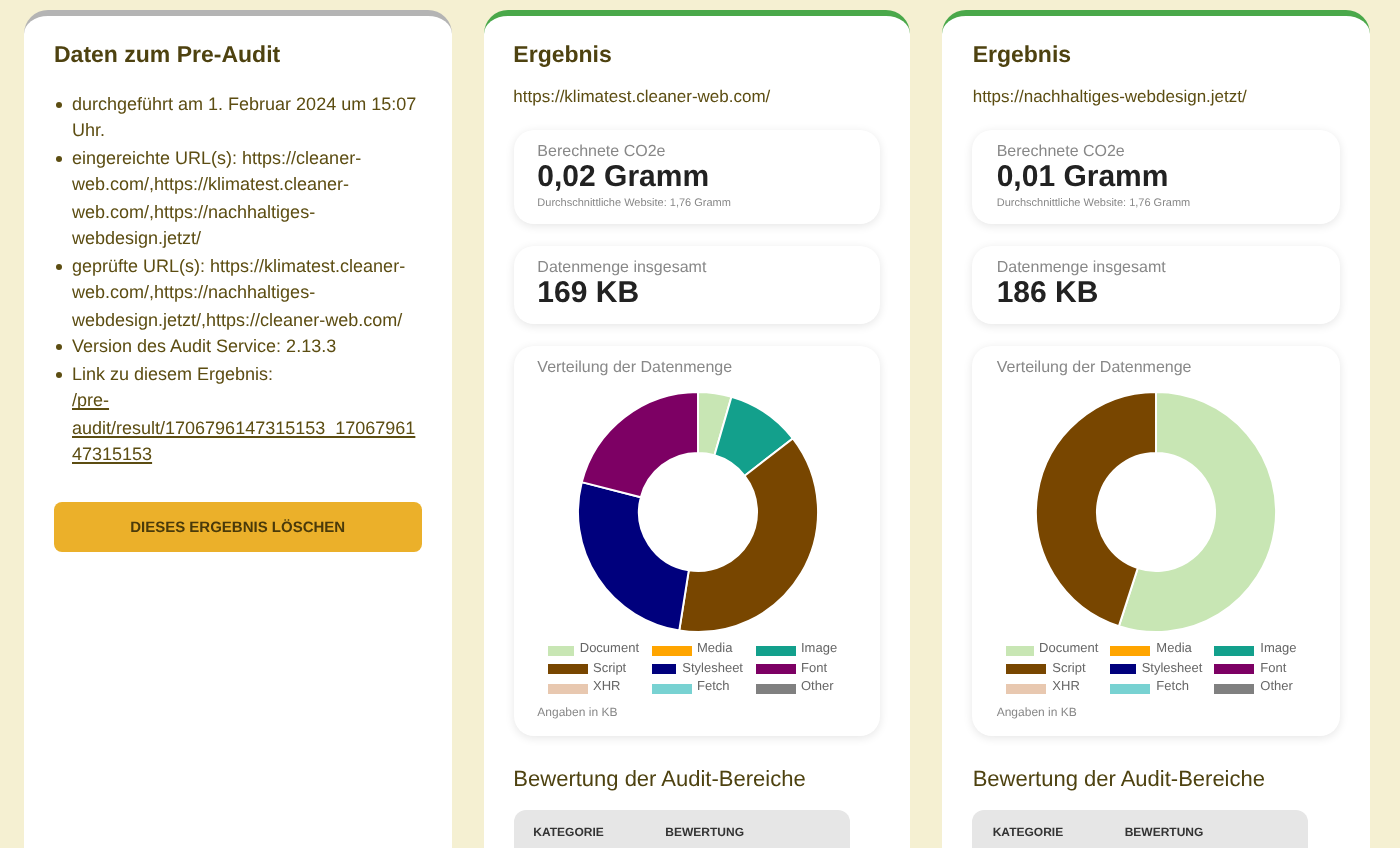  What do you see at coordinates (247, 429) in the screenshot?
I see `result-link: /pre-audit/result/1706796147315153_1706796147315153` at bounding box center [247, 429].